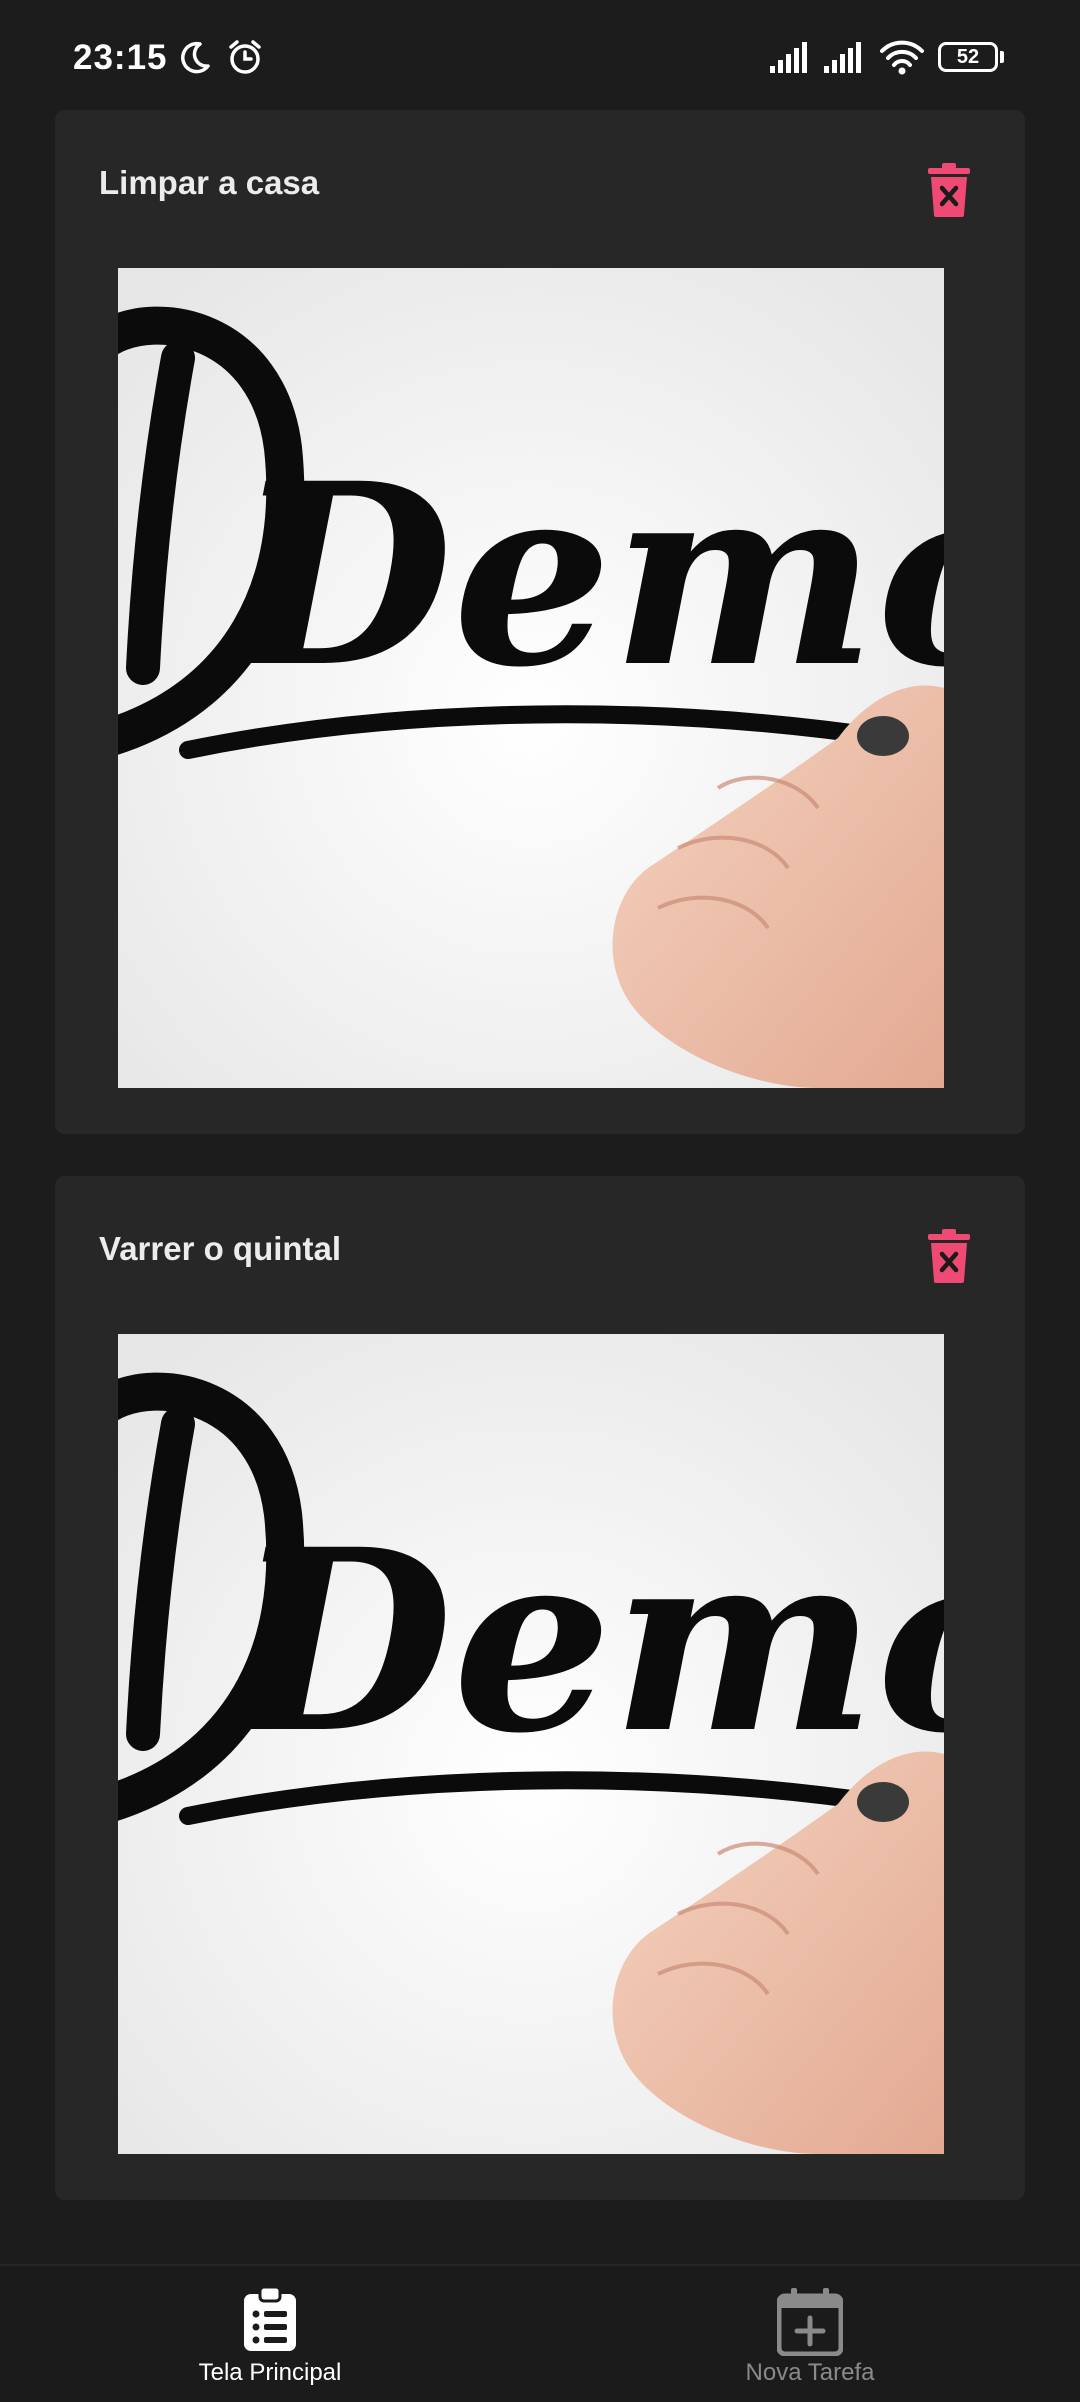  Describe the element at coordinates (810, 2322) in the screenshot. I see `calendar-plus-icon` at that location.